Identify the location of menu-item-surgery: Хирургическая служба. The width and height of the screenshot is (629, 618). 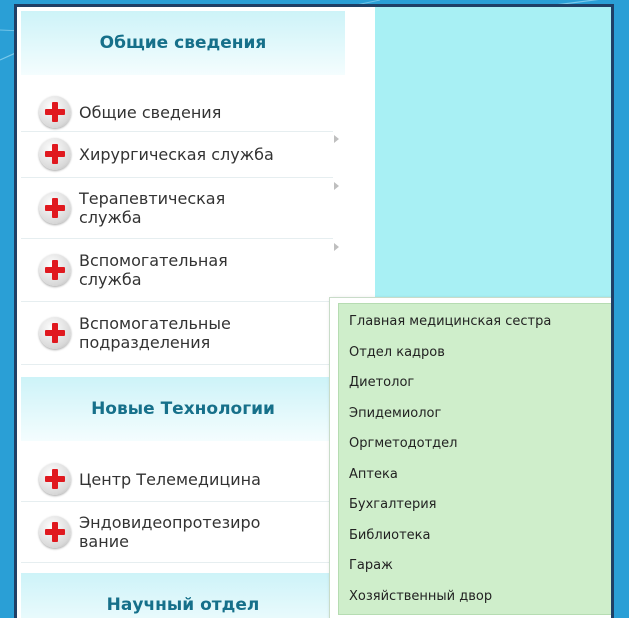
(180, 154).